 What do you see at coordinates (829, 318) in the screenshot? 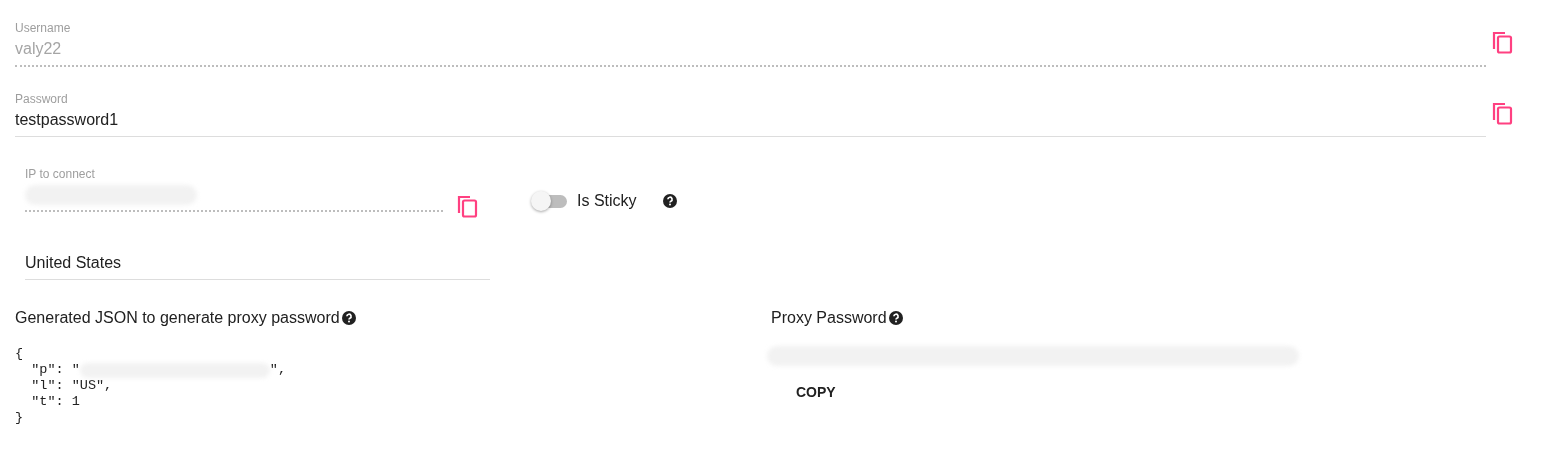
I see `section-heading: Proxy Password` at bounding box center [829, 318].